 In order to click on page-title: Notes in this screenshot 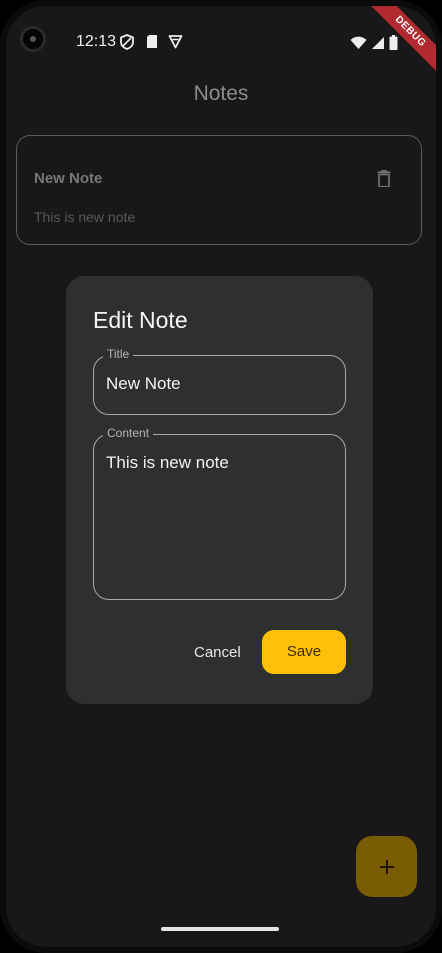, I will do `click(221, 93)`.